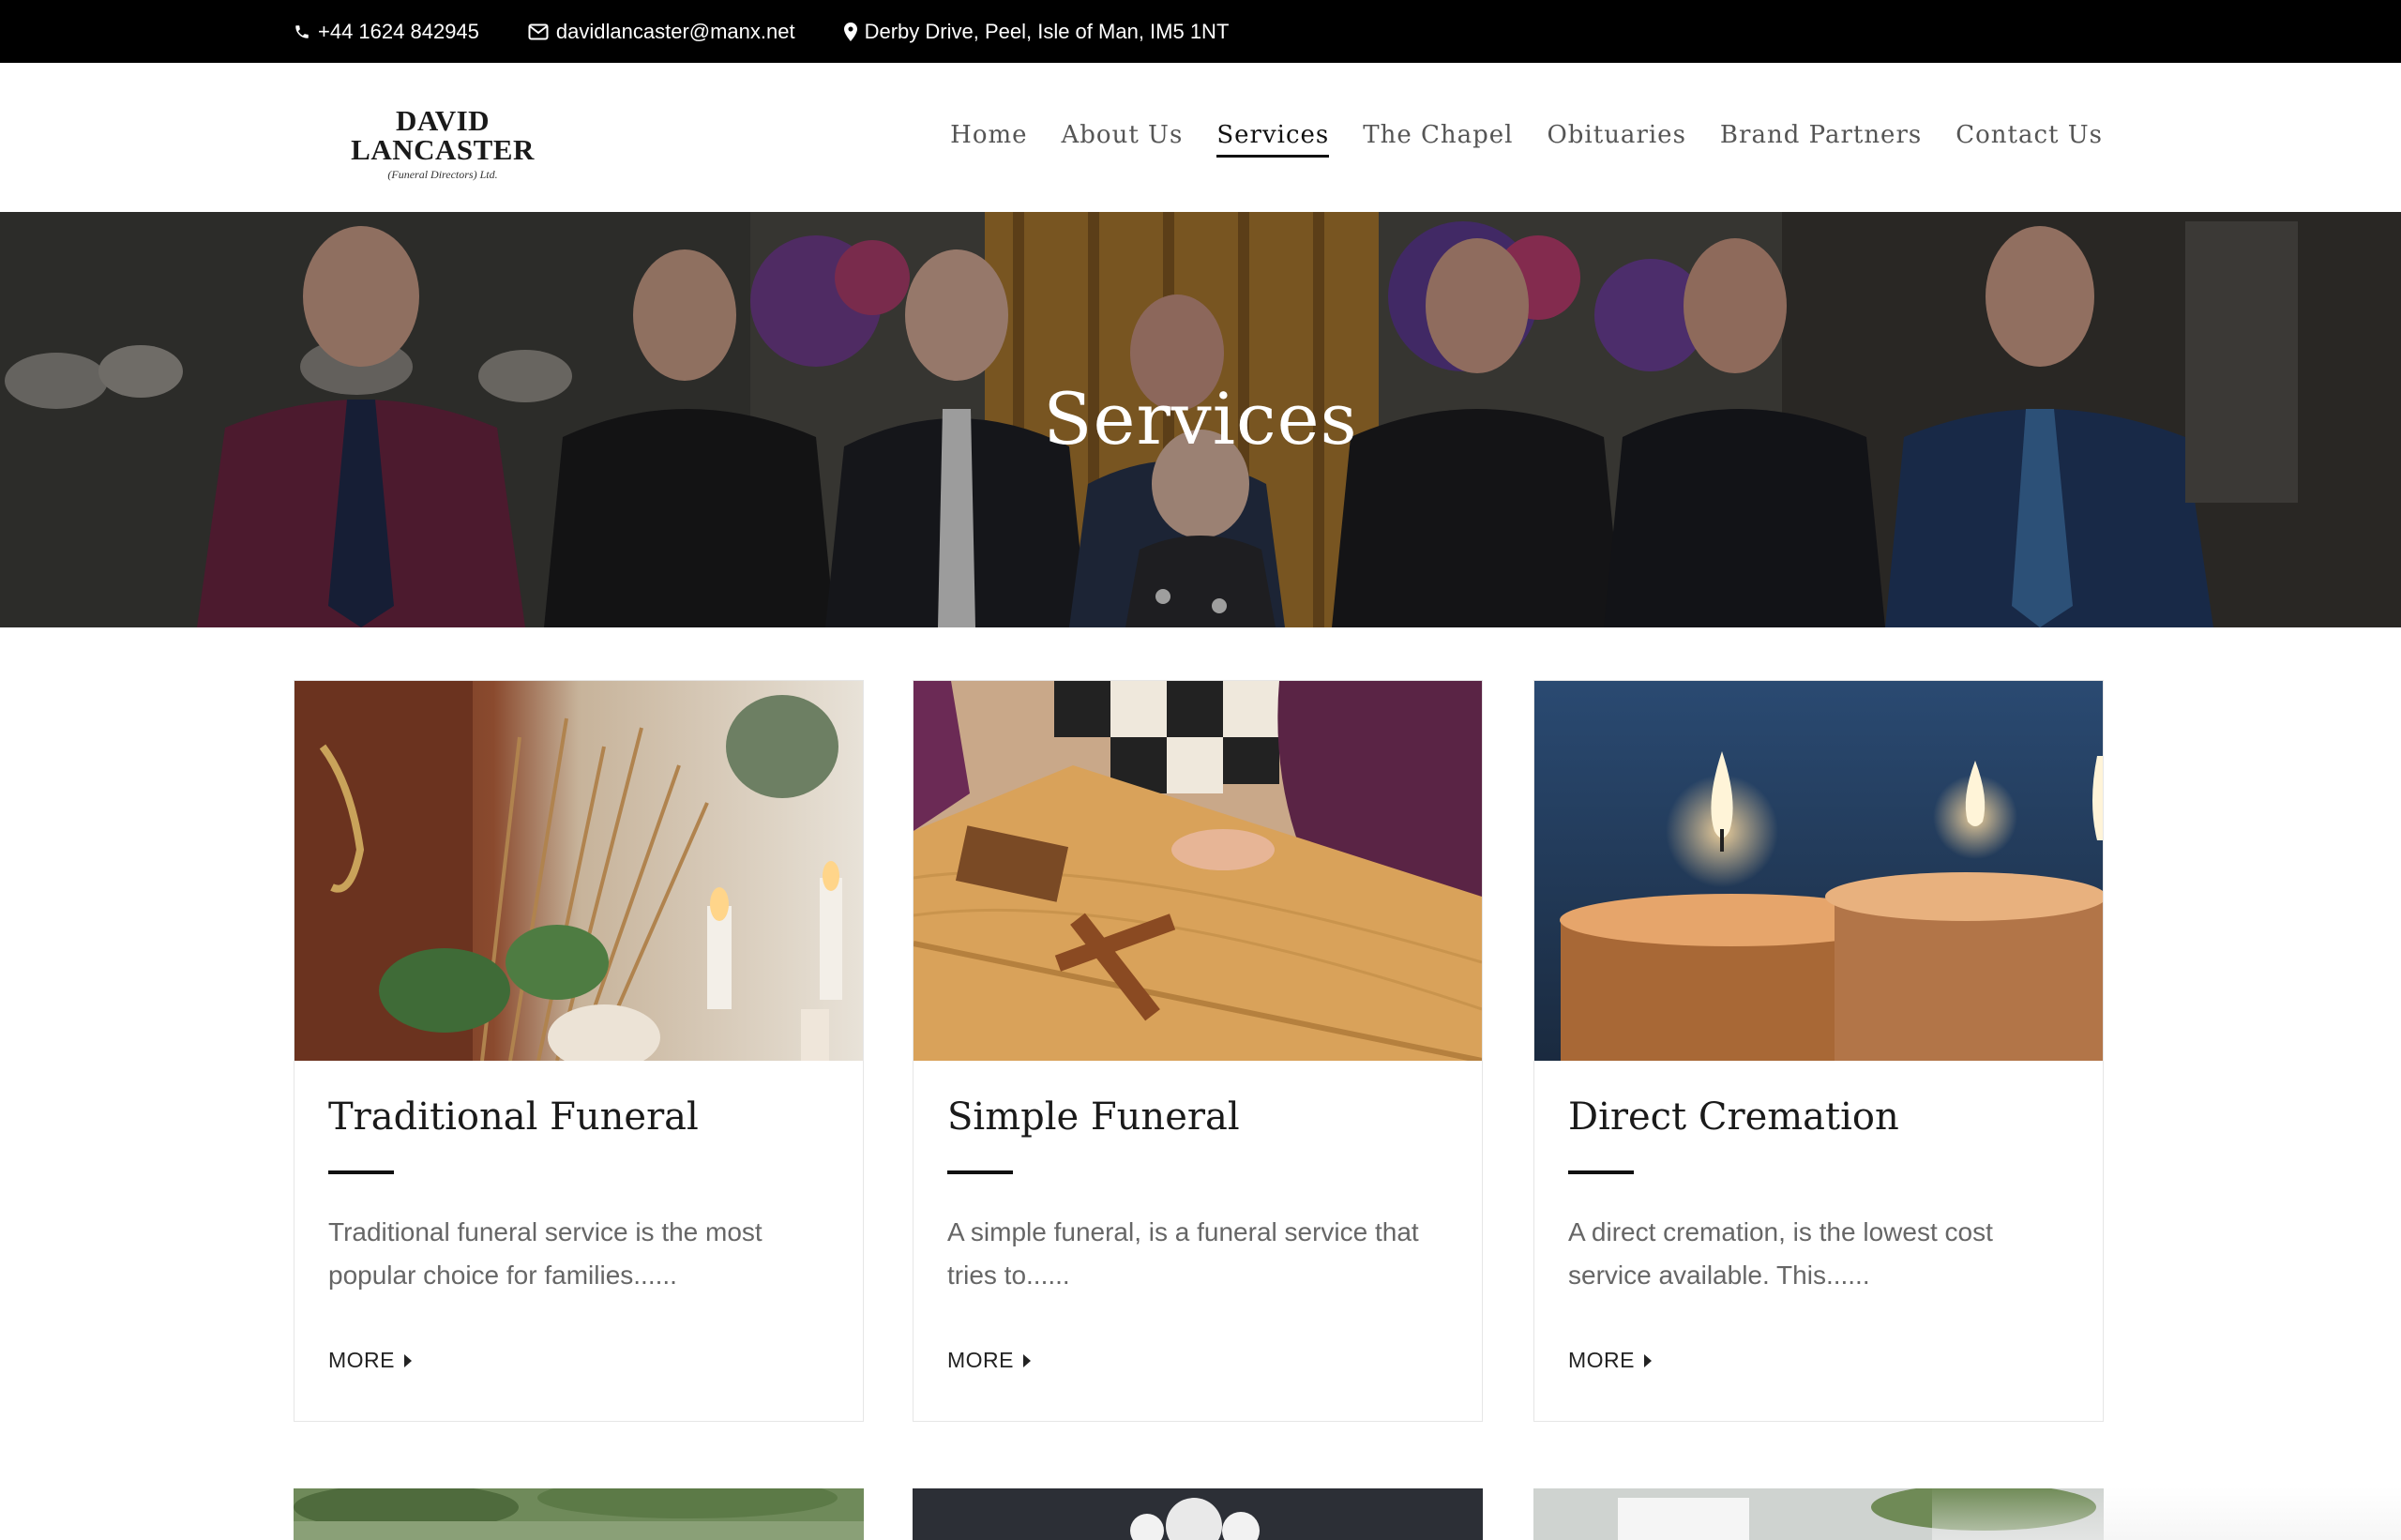 The height and width of the screenshot is (1540, 2401). Describe the element at coordinates (675, 31) in the screenshot. I see `email-text: davidlancaster@manx.net` at that location.